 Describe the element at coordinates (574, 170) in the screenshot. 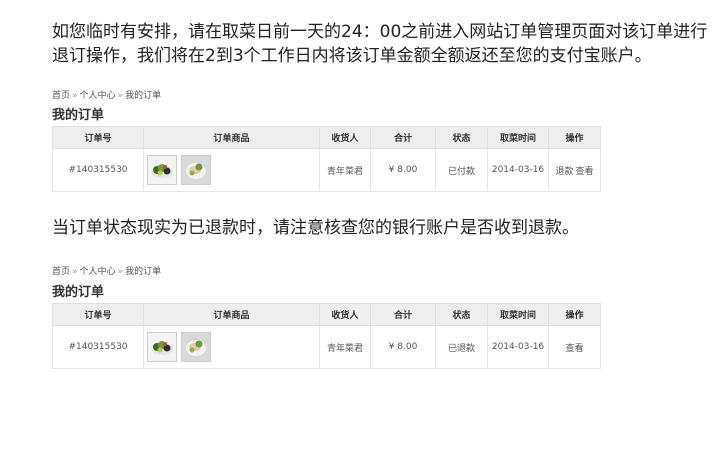

I see `order-actions: 退款 查看` at that location.